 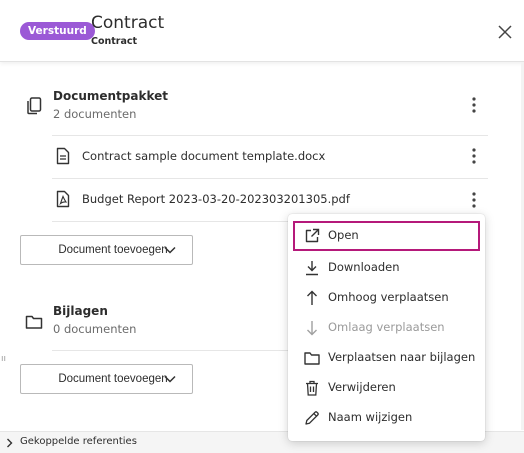 I want to click on menu-item-move-to-attachments: Verplaatsen naar bijlagen, so click(x=386, y=358).